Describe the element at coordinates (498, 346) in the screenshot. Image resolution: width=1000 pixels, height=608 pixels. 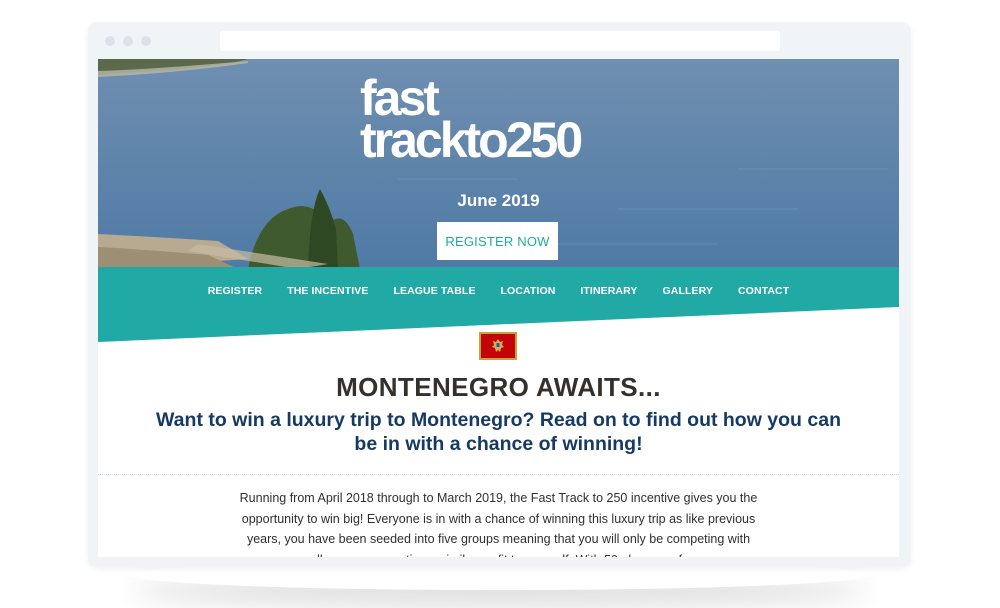
I see `montenegro-flag-icon` at that location.